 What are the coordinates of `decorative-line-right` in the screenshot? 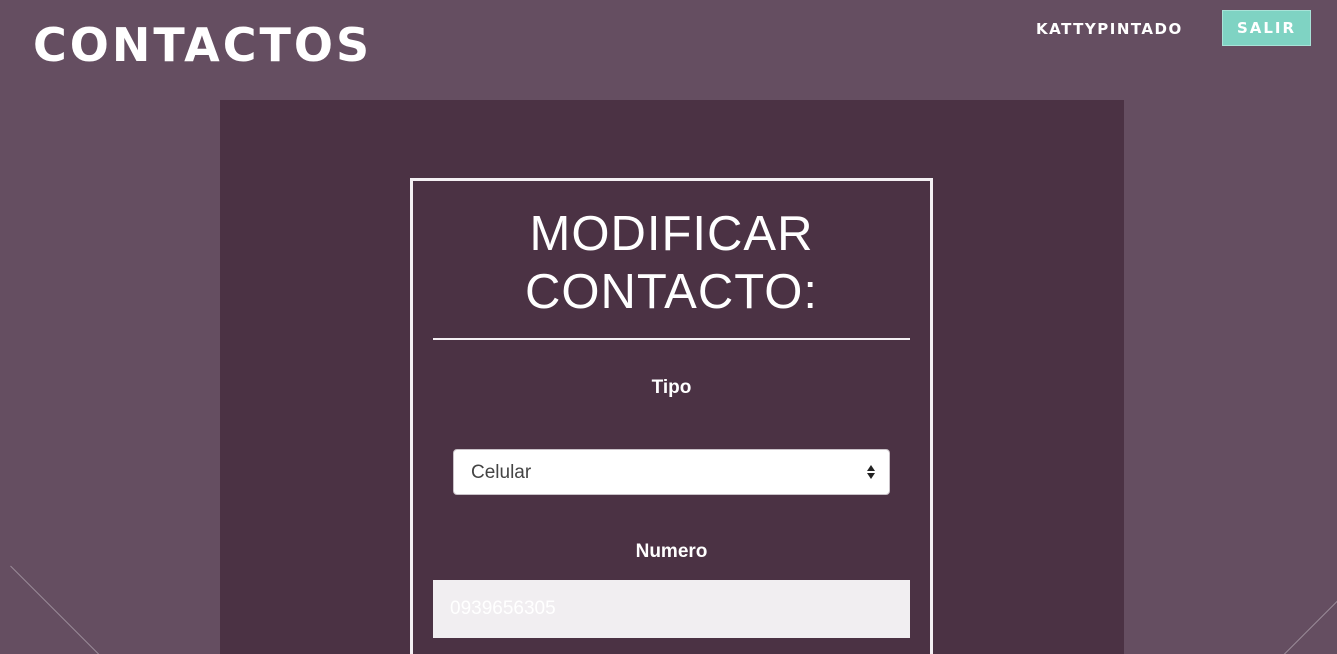 It's located at (1303, 611).